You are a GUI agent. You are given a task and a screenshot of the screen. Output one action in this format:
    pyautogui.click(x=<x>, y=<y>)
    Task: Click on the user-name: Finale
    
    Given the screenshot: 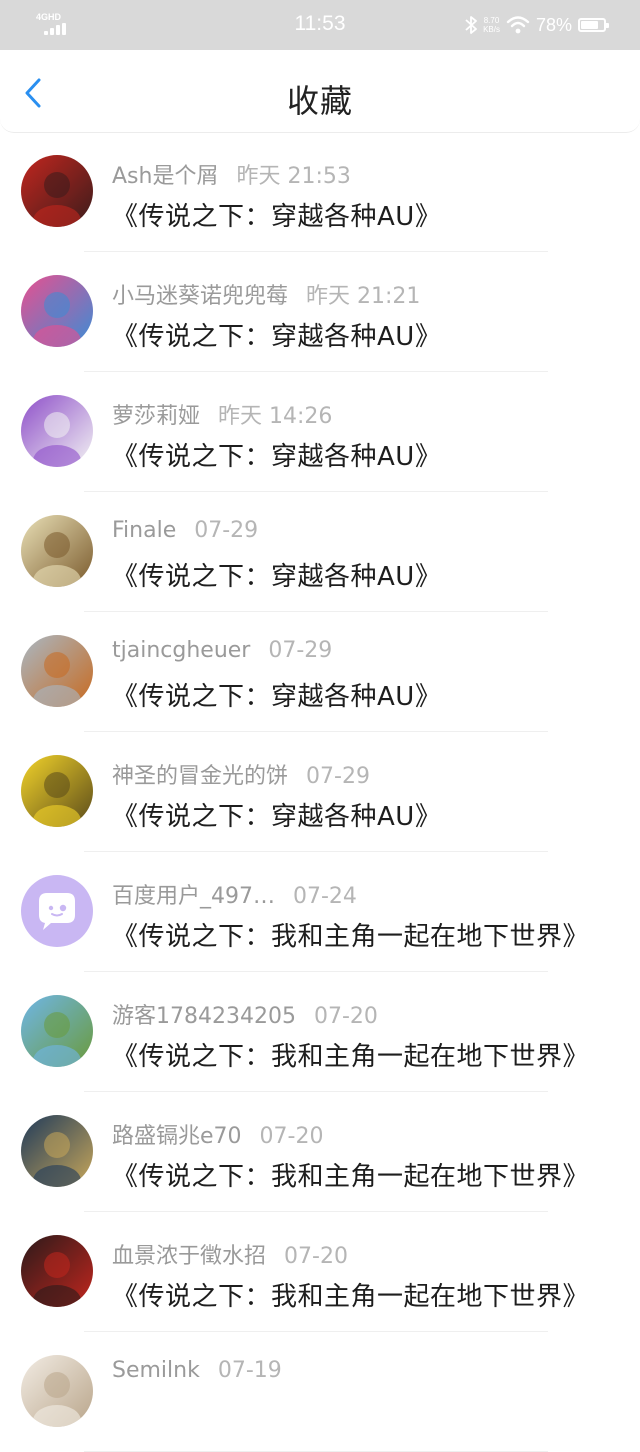 What is the action you would take?
    pyautogui.click(x=144, y=530)
    